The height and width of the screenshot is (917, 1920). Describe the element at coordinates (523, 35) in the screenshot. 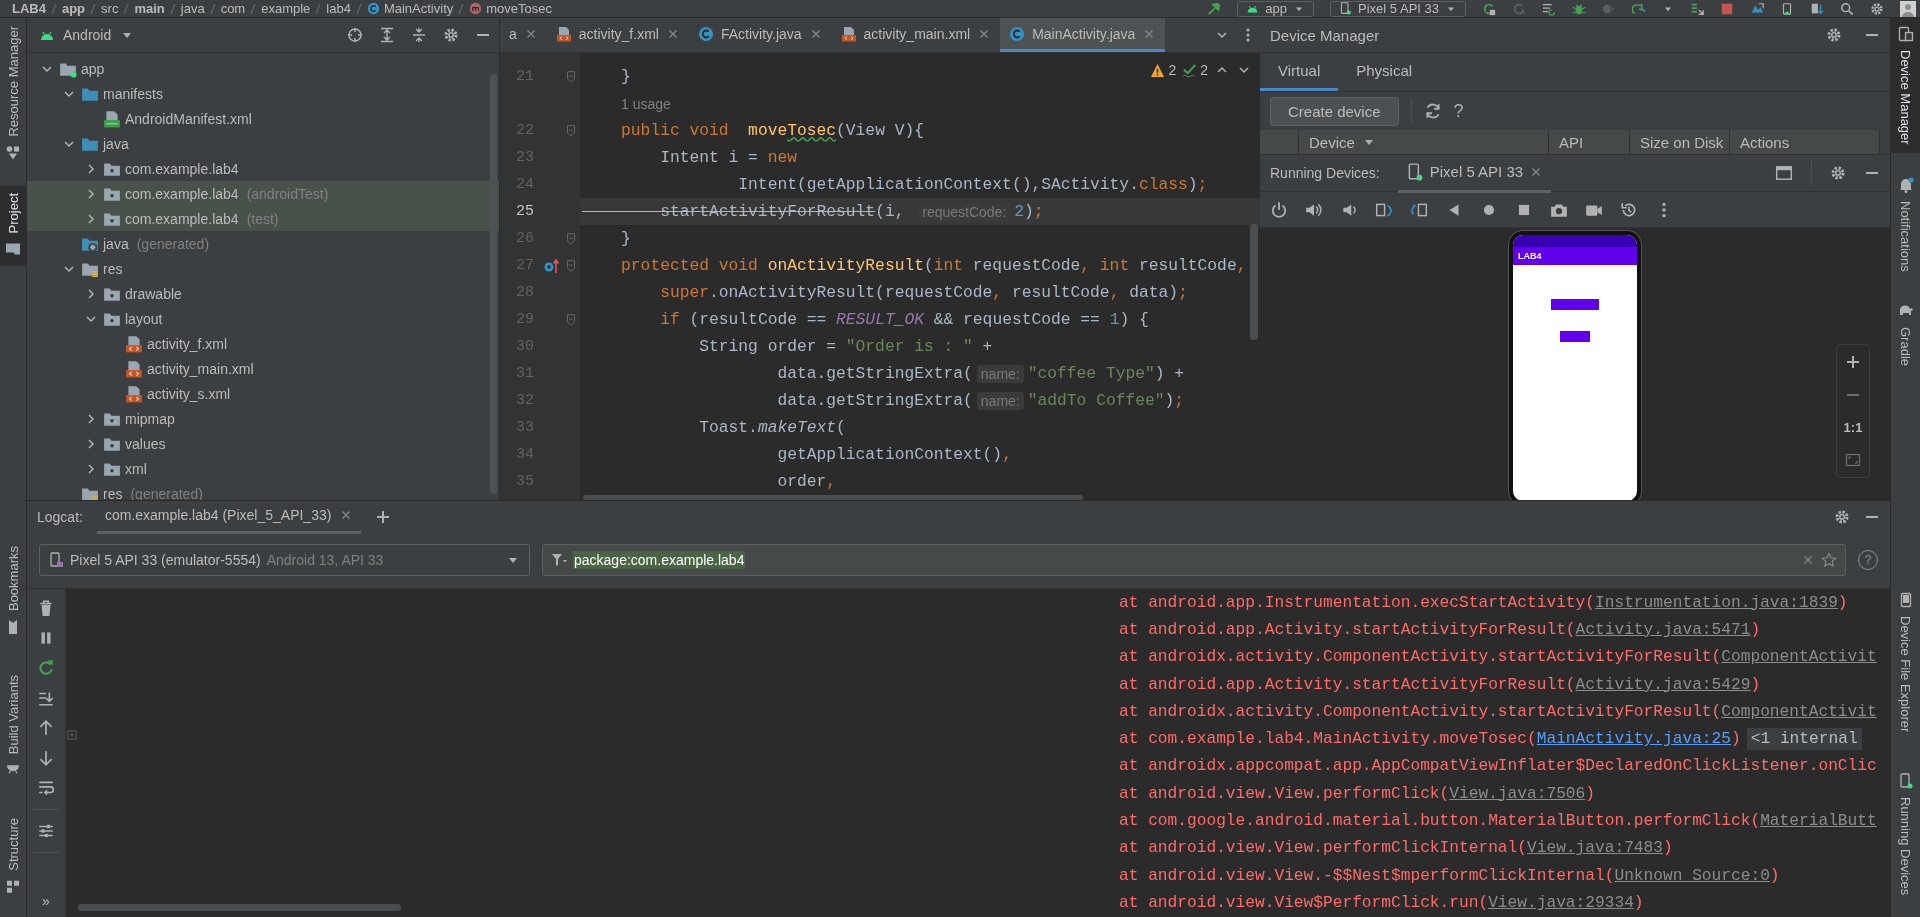

I see `editor-tab: a` at that location.